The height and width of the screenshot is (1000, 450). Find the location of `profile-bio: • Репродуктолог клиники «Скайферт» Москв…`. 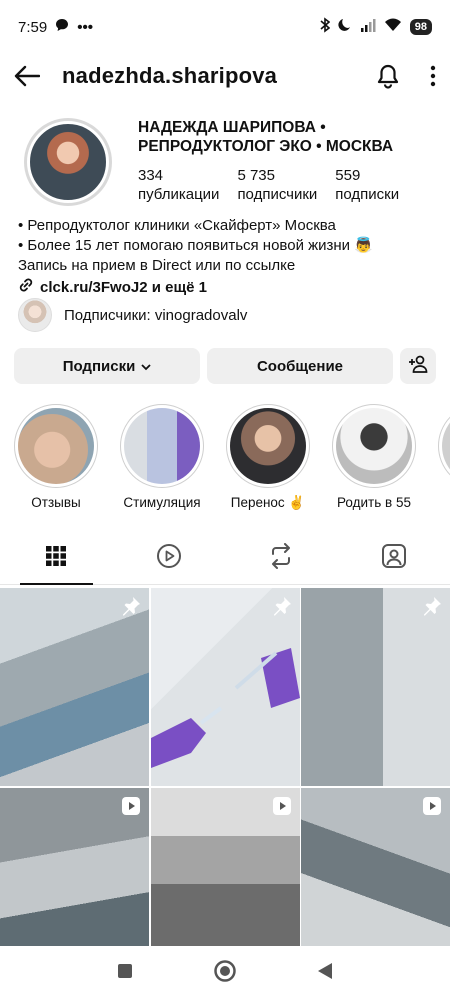

profile-bio: • Репродуктолог клиники «Скайферт» Москв… is located at coordinates (228, 257).